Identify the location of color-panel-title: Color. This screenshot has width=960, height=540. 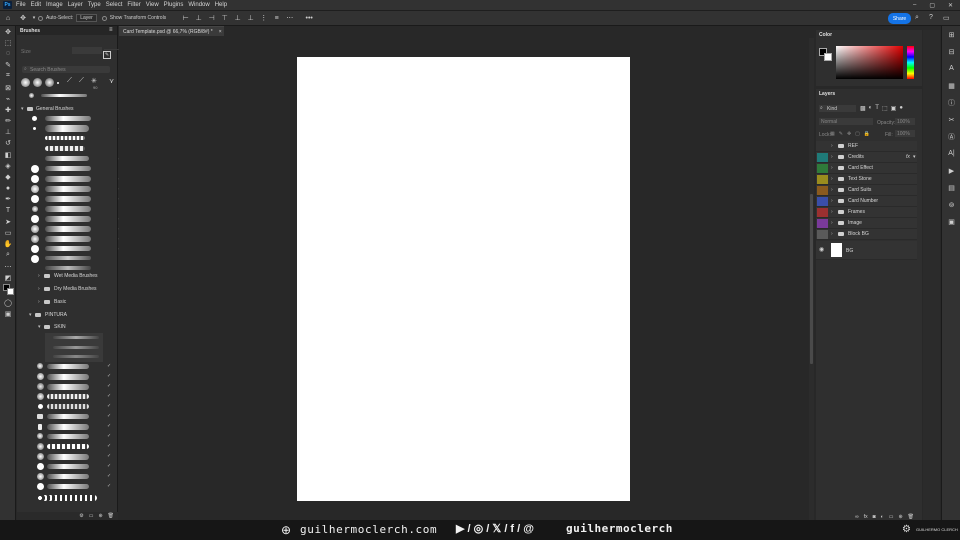
(825, 35).